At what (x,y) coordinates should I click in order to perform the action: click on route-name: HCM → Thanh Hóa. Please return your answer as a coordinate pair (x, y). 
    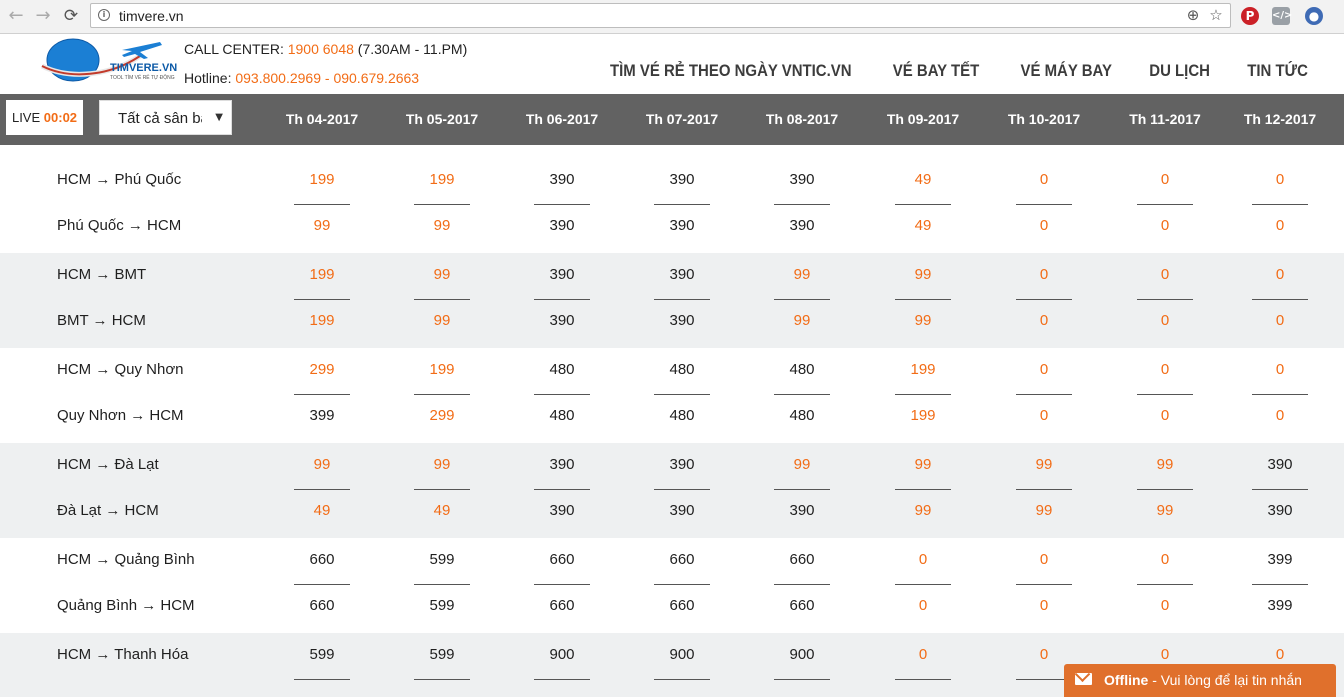
    Looking at the image, I should click on (122, 654).